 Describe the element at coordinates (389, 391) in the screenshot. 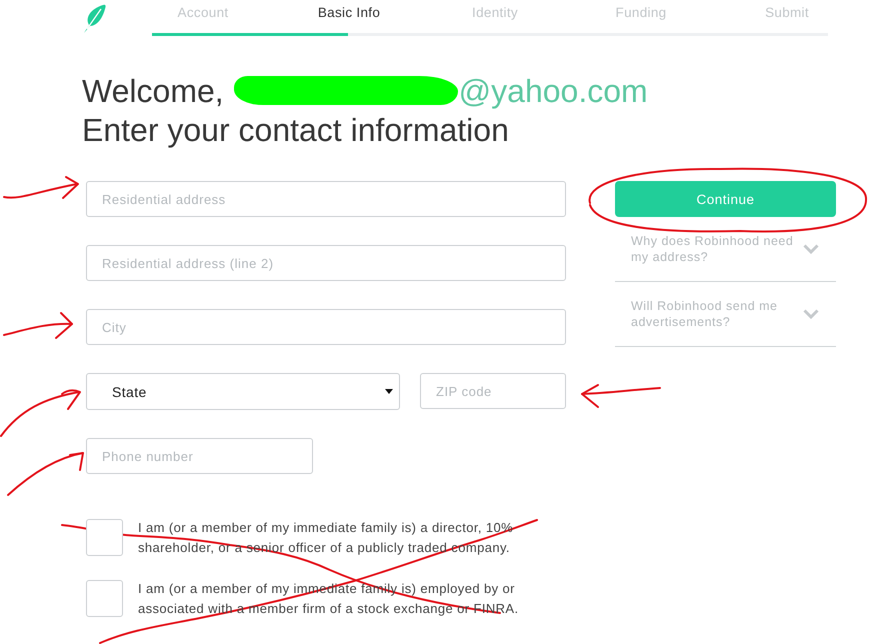

I see `caret-icon` at that location.